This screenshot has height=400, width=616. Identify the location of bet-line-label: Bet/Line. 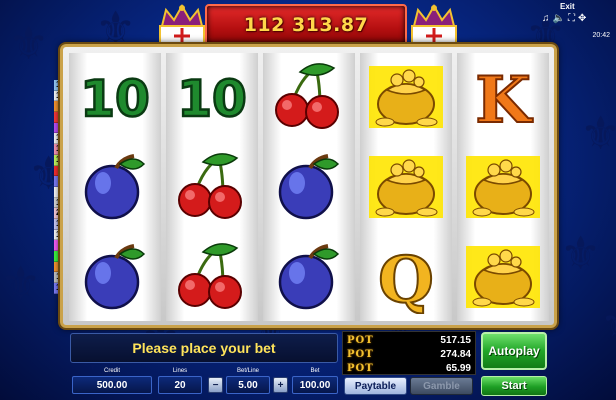
(248, 371).